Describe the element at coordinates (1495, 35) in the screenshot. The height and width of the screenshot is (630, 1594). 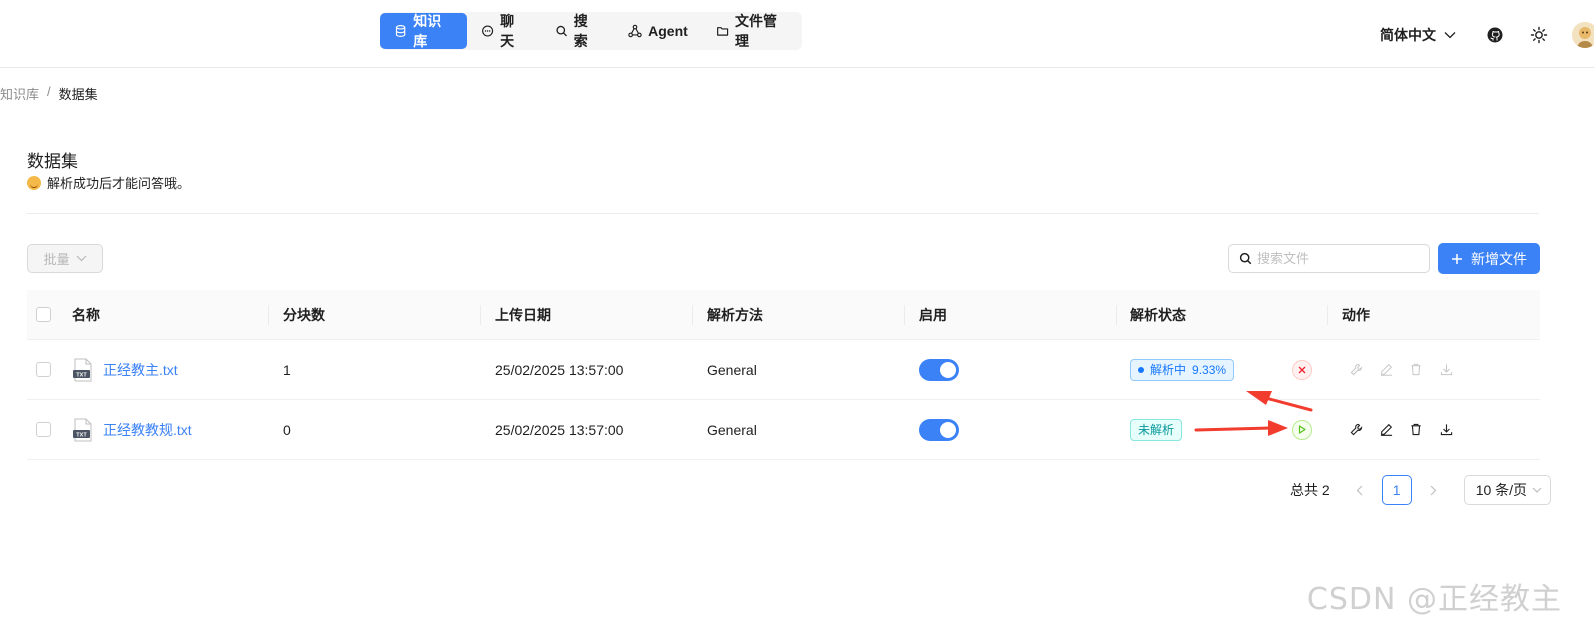
I see `github-button` at that location.